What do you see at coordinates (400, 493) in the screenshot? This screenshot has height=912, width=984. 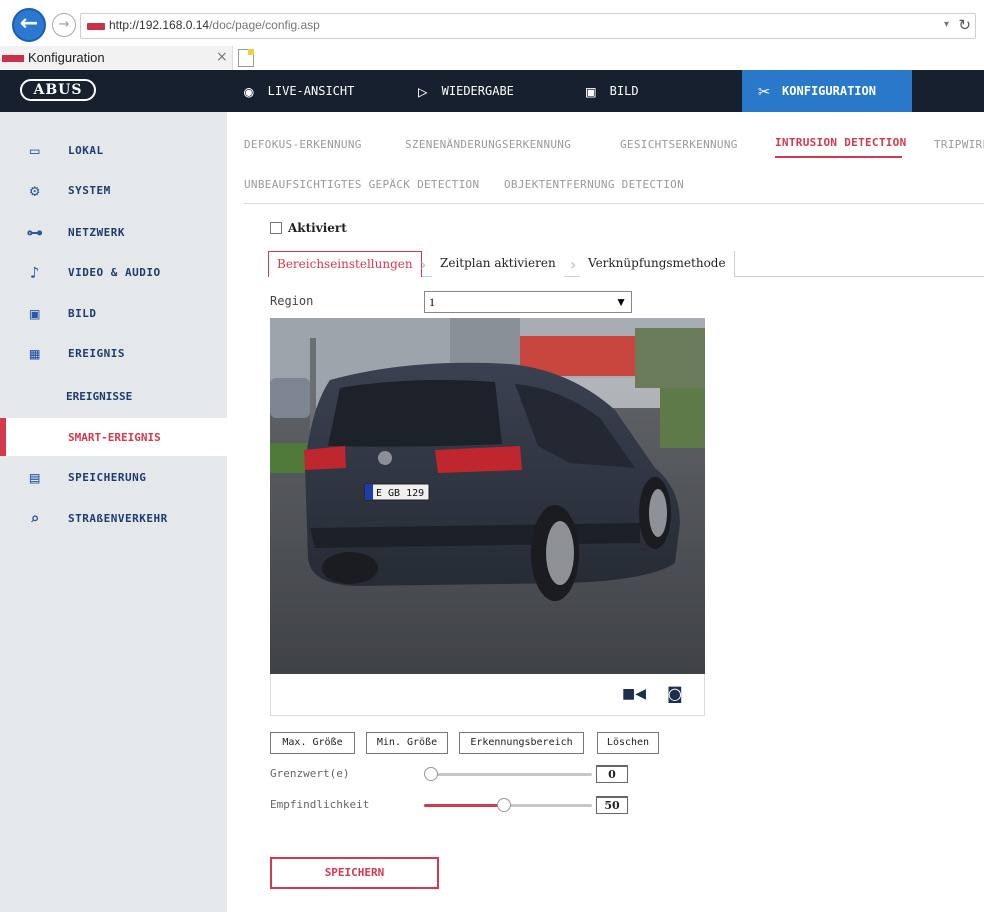 I see `license-plate-text: E GB 129` at bounding box center [400, 493].